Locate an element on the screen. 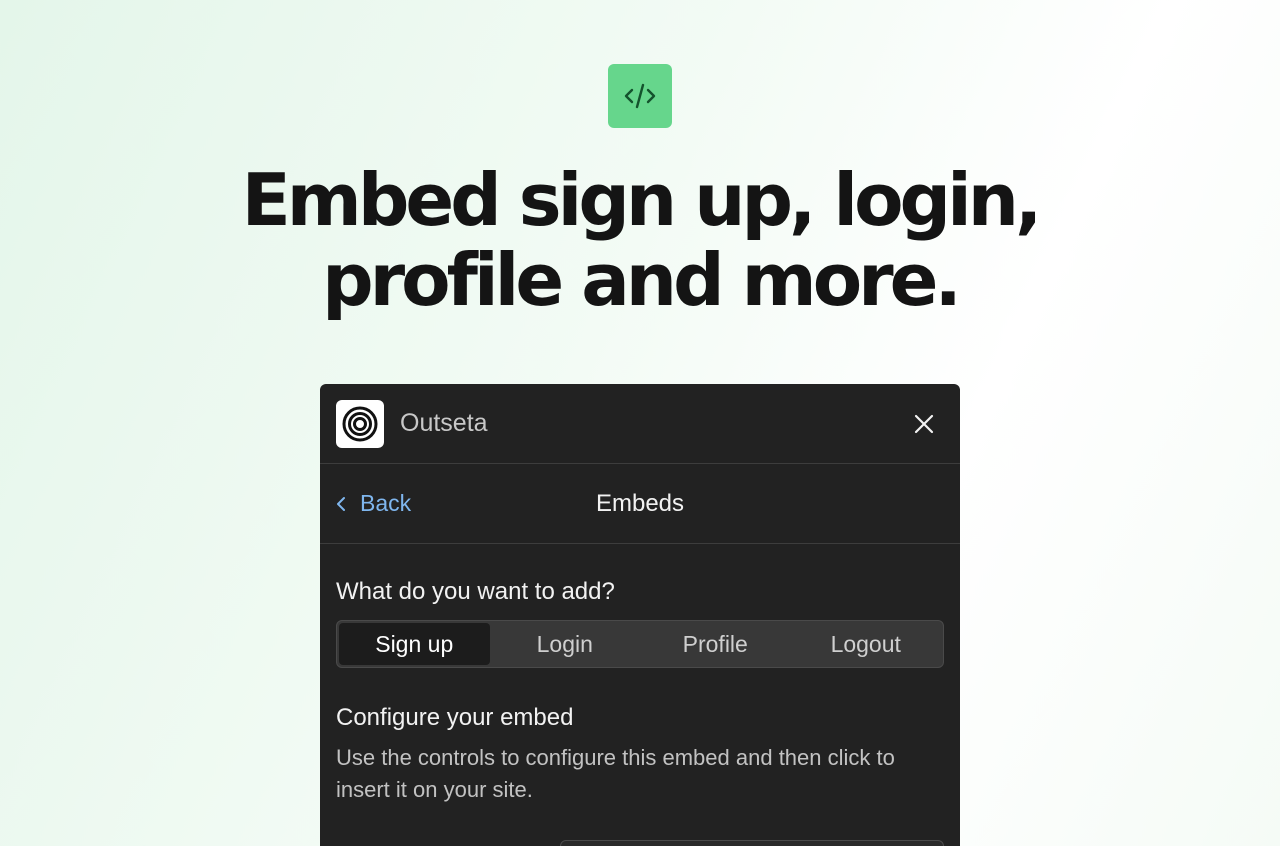  close-icon is located at coordinates (924, 423).